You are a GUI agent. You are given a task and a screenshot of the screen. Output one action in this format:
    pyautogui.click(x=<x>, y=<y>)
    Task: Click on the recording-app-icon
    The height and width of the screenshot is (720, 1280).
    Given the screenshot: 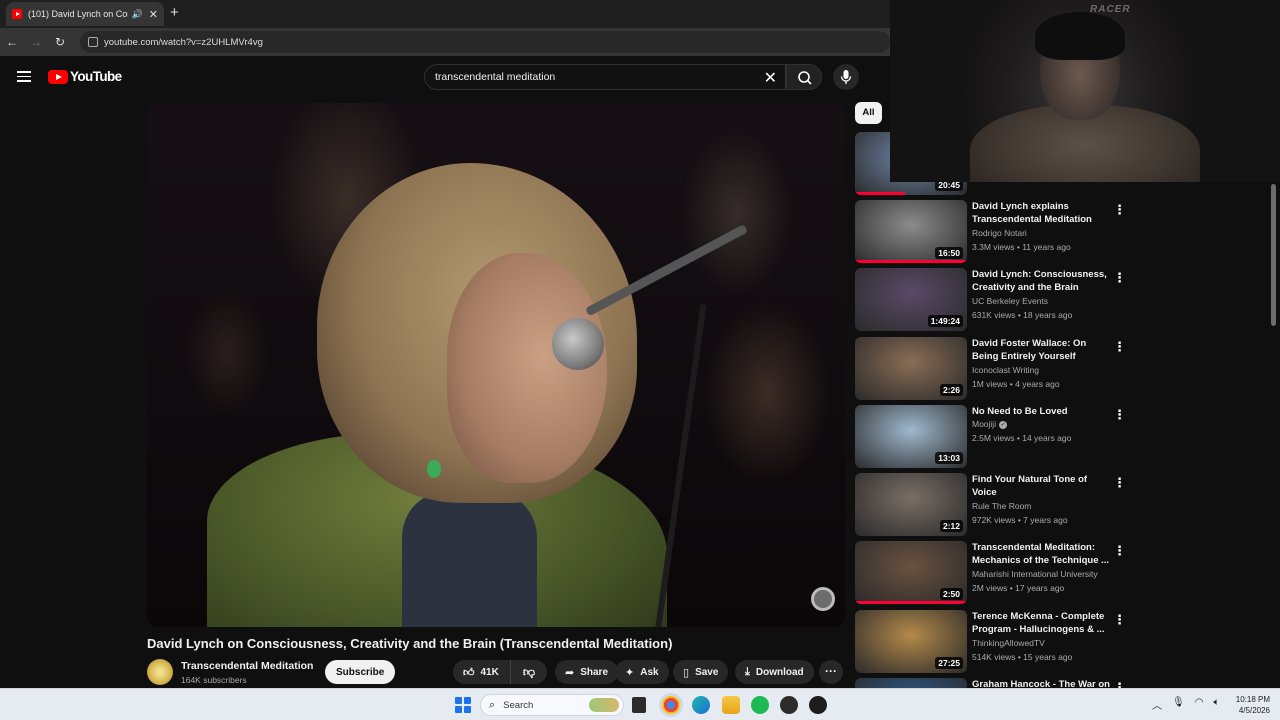 What is the action you would take?
    pyautogui.click(x=789, y=705)
    